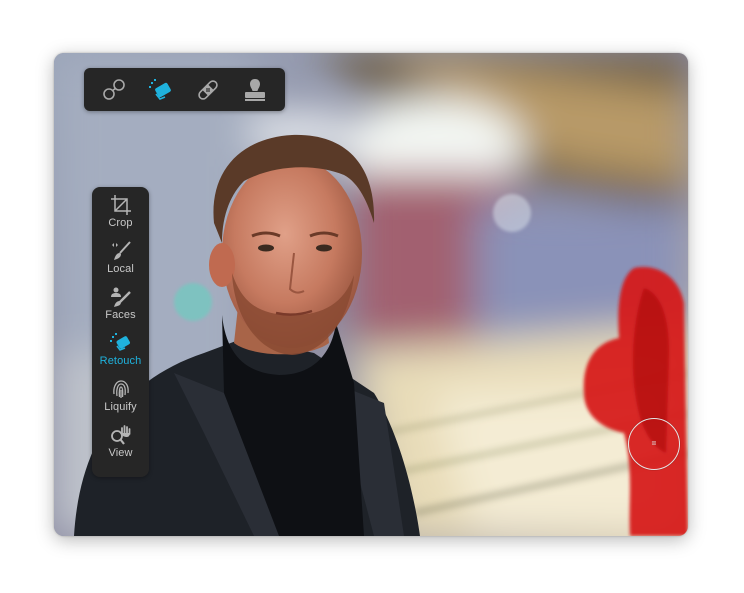  What do you see at coordinates (120, 389) in the screenshot?
I see `fingerprint-icon` at bounding box center [120, 389].